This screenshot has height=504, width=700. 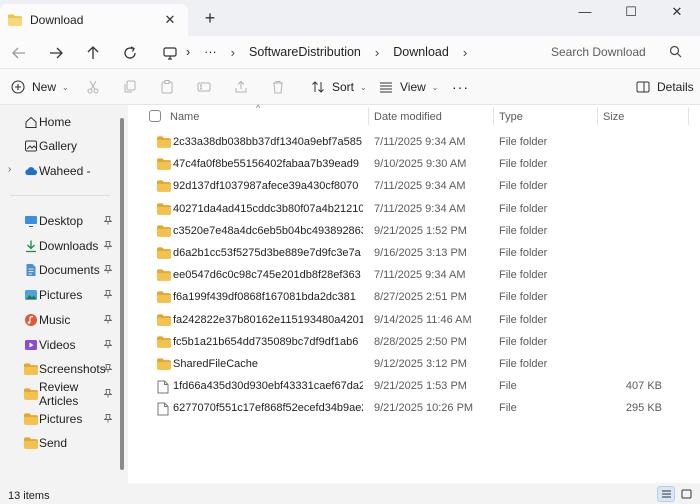 I want to click on download-icon, so click(x=31, y=246).